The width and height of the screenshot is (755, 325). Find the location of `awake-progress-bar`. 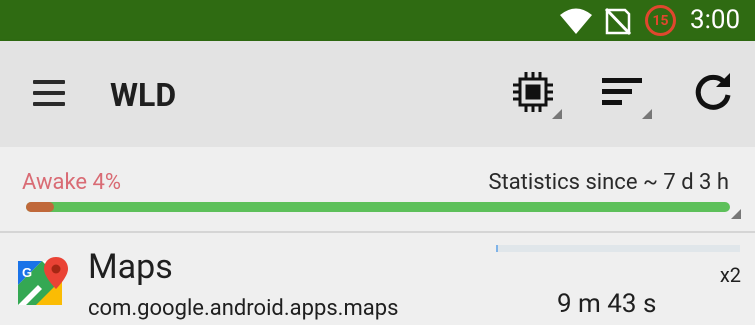

awake-progress-bar is located at coordinates (378, 207).